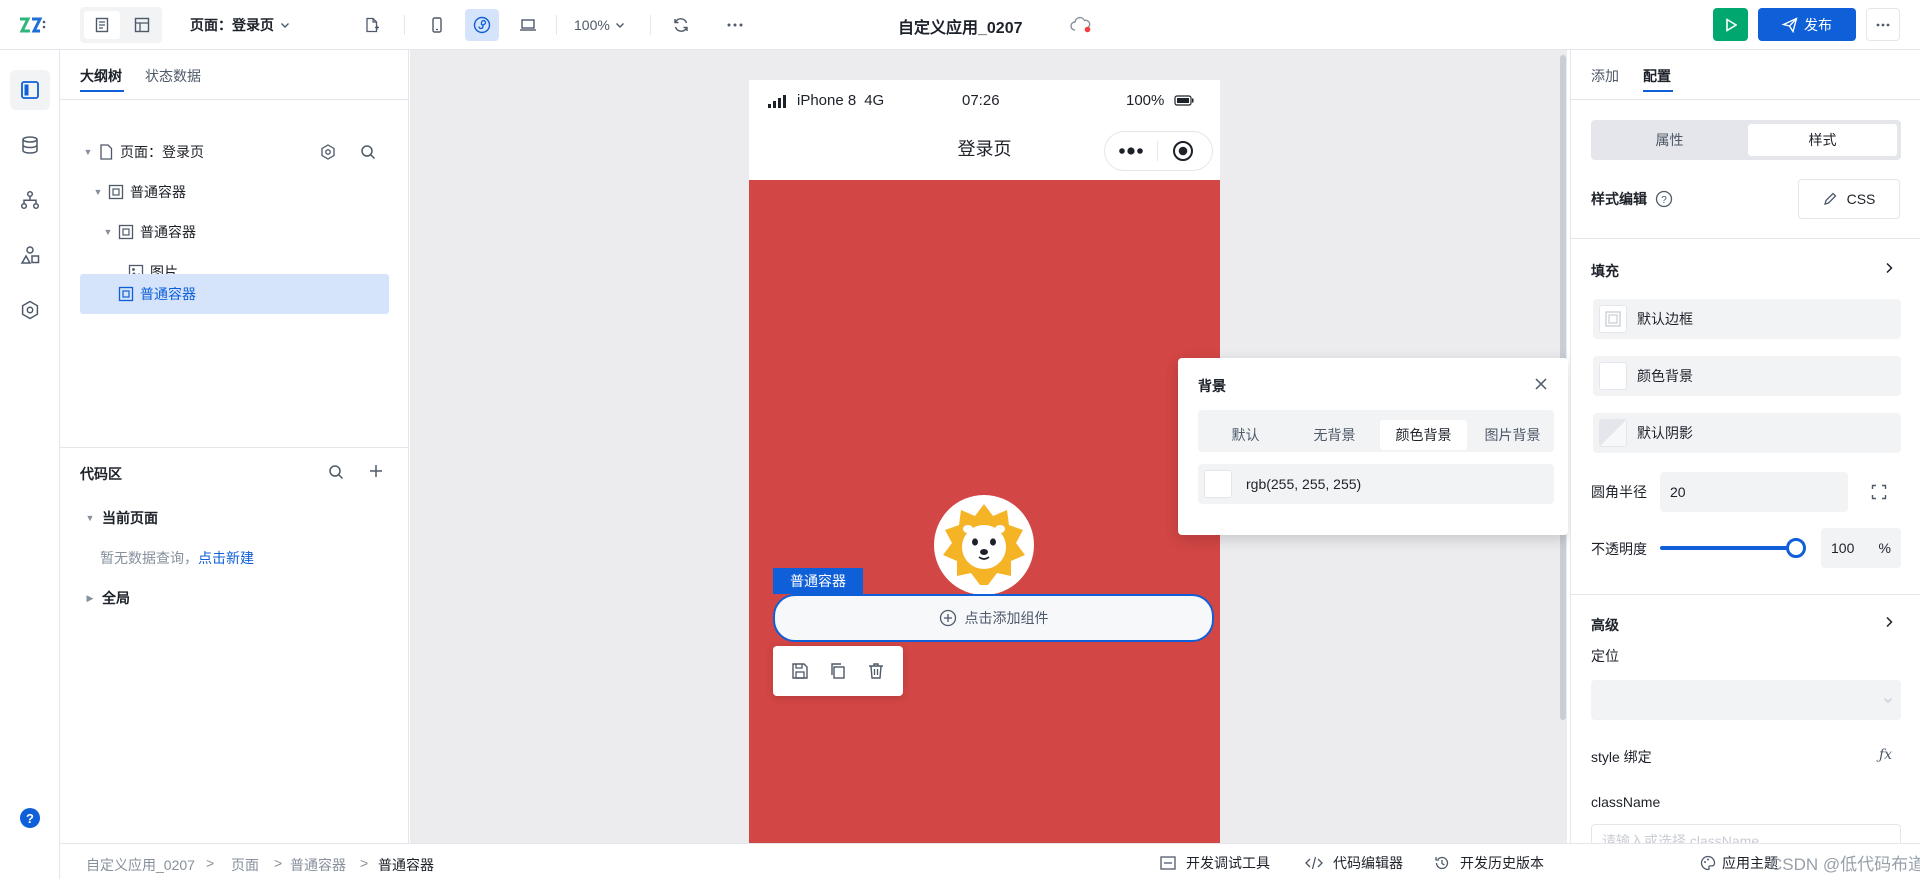 Image resolution: width=1920 pixels, height=879 pixels. I want to click on tree-node-page: ▼ 页面：登录页, so click(234, 152).